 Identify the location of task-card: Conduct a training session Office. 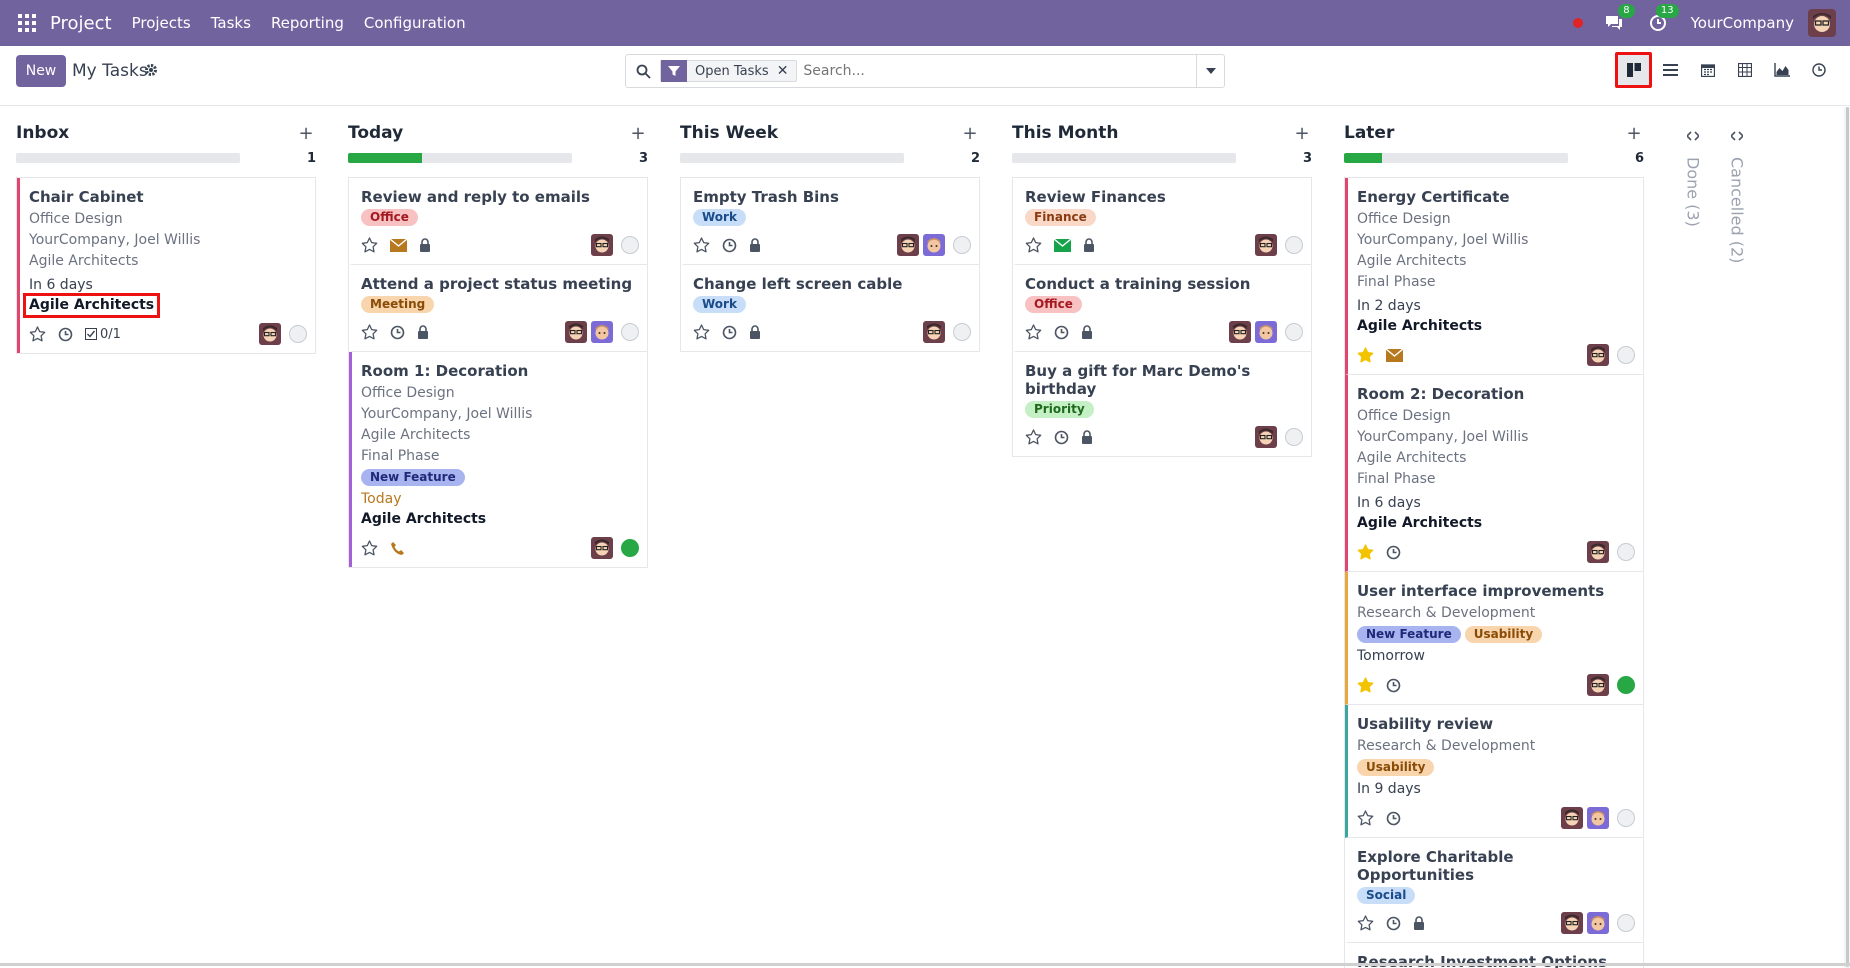
(1162, 308).